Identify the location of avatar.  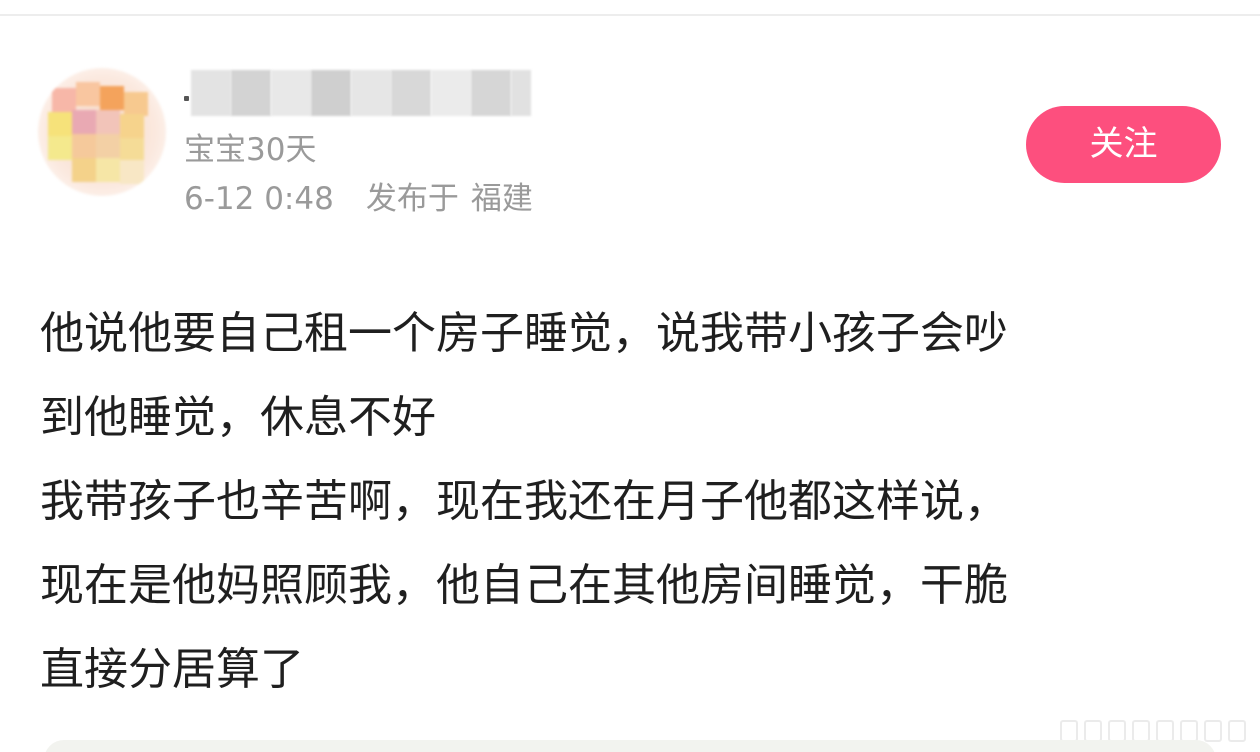
(102, 132).